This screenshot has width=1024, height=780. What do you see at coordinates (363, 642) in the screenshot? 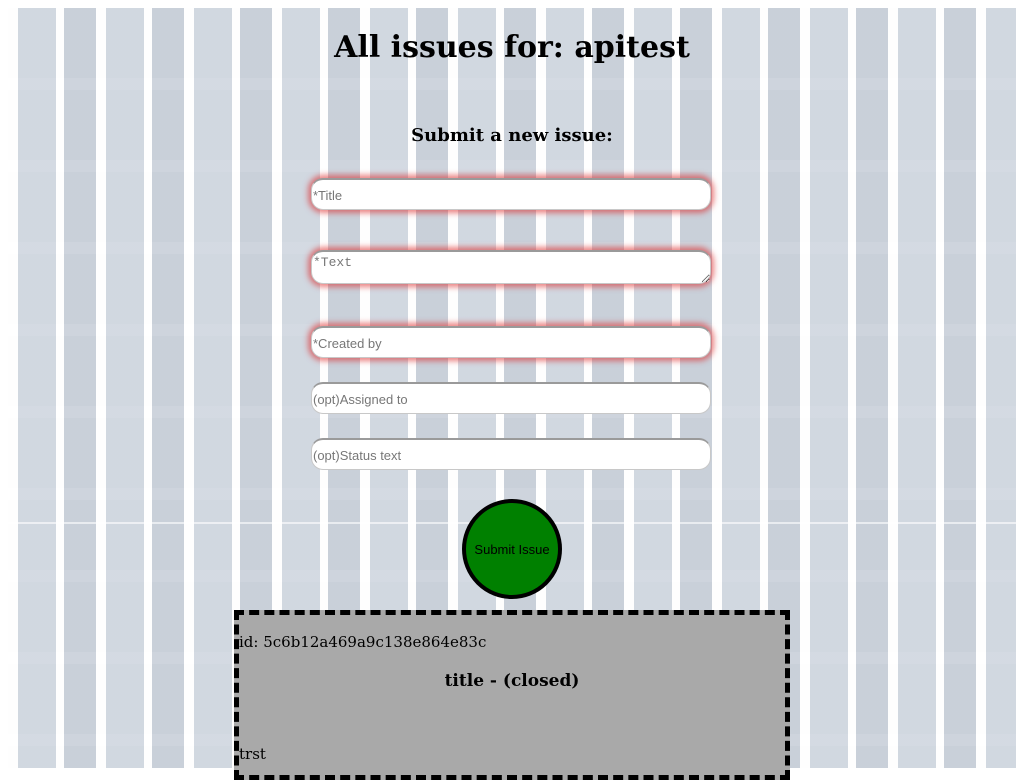
I see `issue-id: id: 5c6b12a469a9c138e864e83c` at bounding box center [363, 642].